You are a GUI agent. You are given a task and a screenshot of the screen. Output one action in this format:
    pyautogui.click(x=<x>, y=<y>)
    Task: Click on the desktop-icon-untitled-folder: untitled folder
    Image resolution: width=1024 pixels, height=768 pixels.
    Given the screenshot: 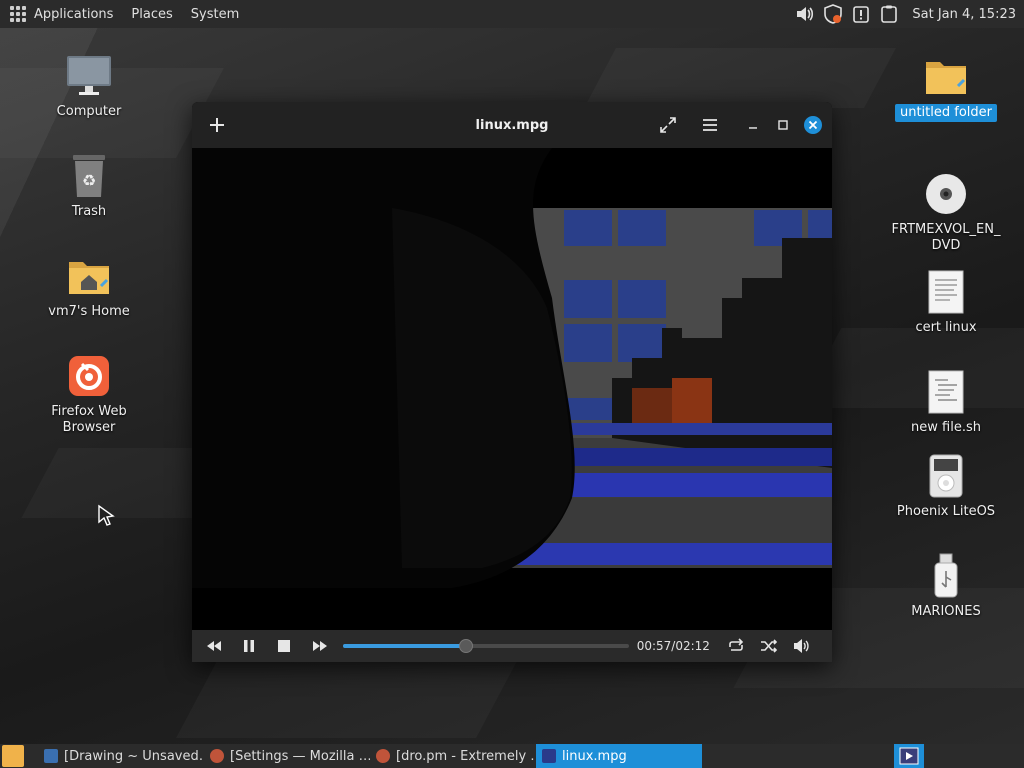 What is the action you would take?
    pyautogui.click(x=946, y=87)
    